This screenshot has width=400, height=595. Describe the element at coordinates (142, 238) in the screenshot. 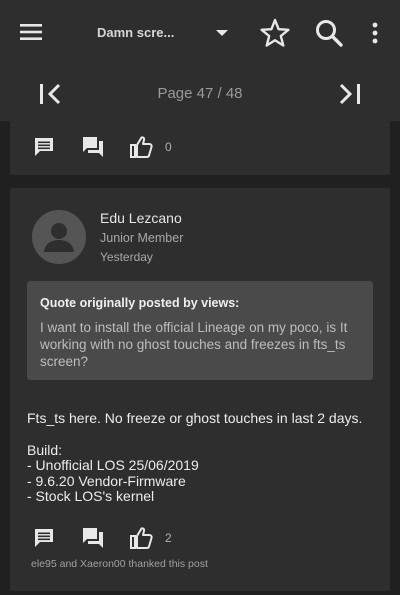

I see `author-role: Junior Member` at that location.